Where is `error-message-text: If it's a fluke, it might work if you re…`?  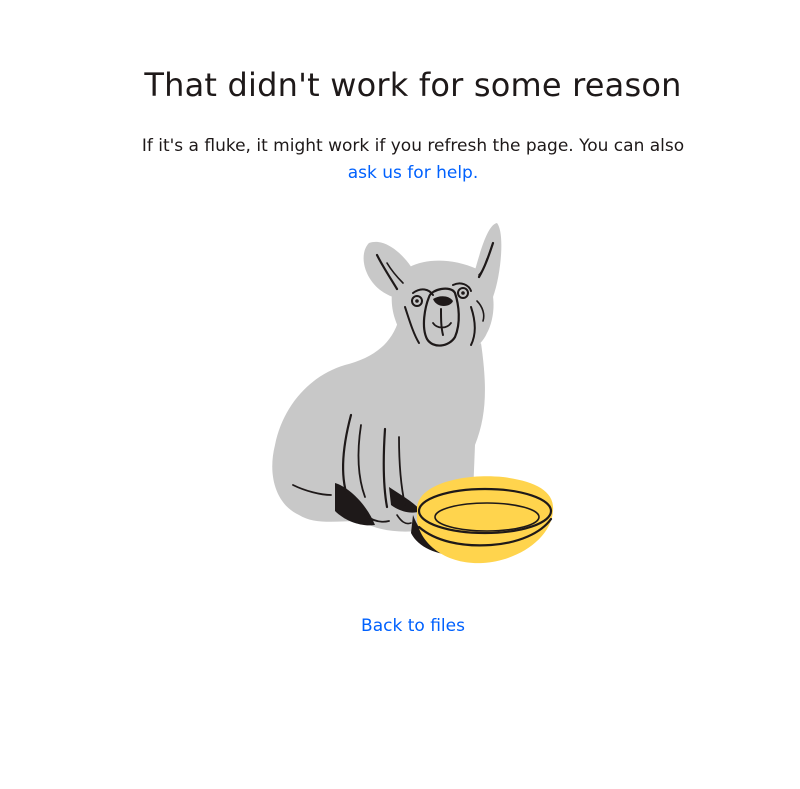
error-message-text: If it's a fluke, it might work if you re… is located at coordinates (413, 146).